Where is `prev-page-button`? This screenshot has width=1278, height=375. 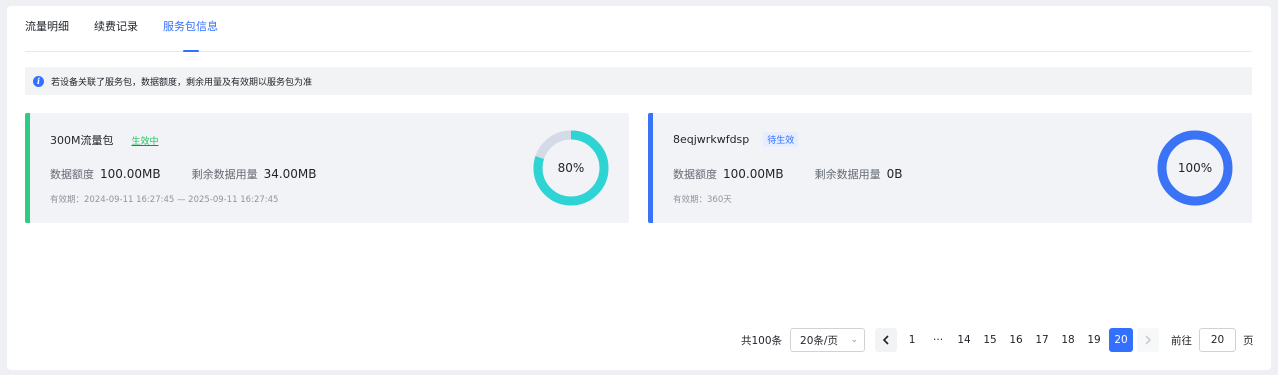
prev-page-button is located at coordinates (886, 340).